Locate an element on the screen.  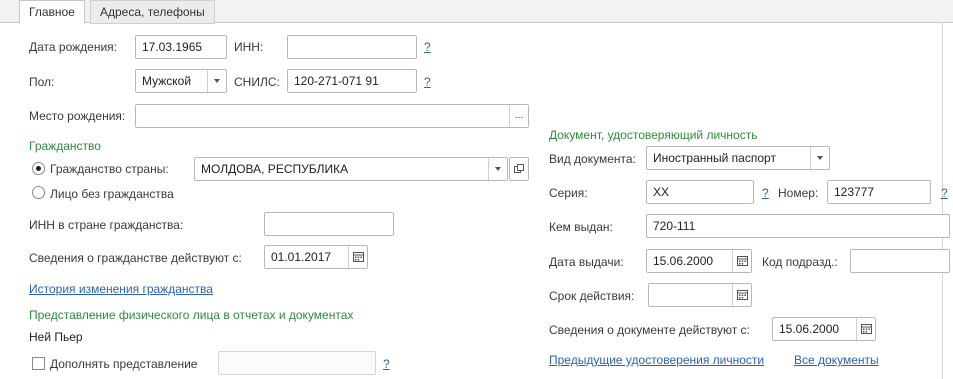
stateless-radio is located at coordinates (38, 192).